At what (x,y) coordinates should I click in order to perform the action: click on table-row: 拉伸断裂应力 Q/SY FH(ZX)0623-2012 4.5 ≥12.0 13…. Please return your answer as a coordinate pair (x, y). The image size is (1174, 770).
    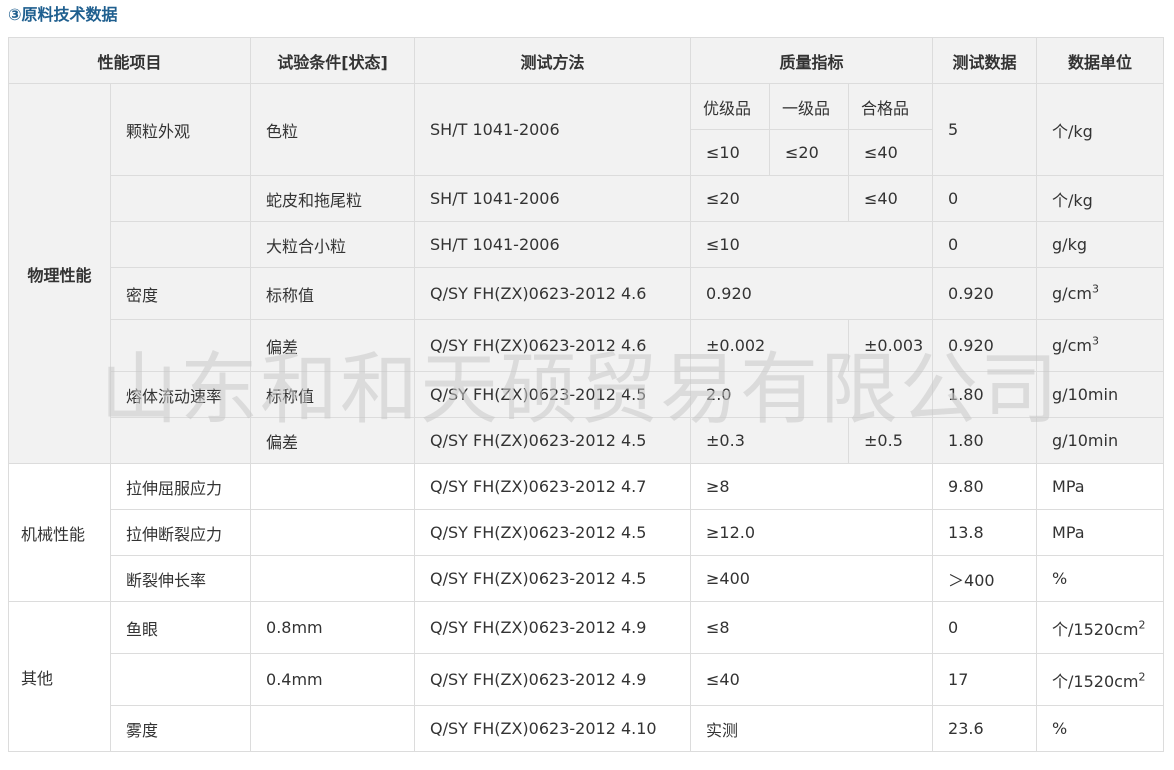
    Looking at the image, I should click on (587, 532).